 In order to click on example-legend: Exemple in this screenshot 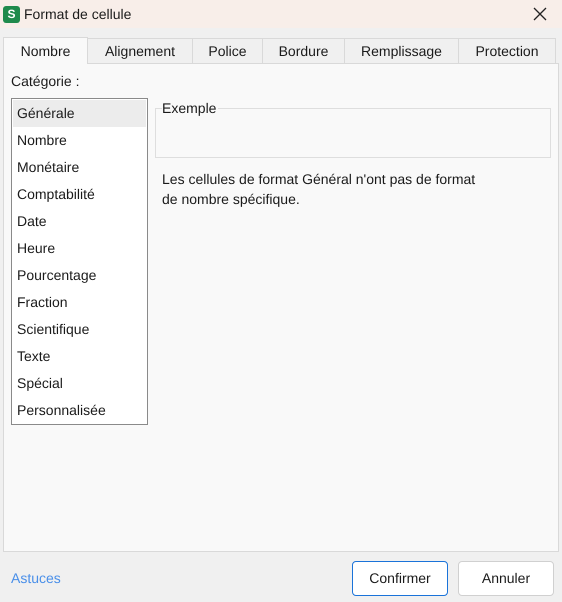, I will do `click(190, 108)`.